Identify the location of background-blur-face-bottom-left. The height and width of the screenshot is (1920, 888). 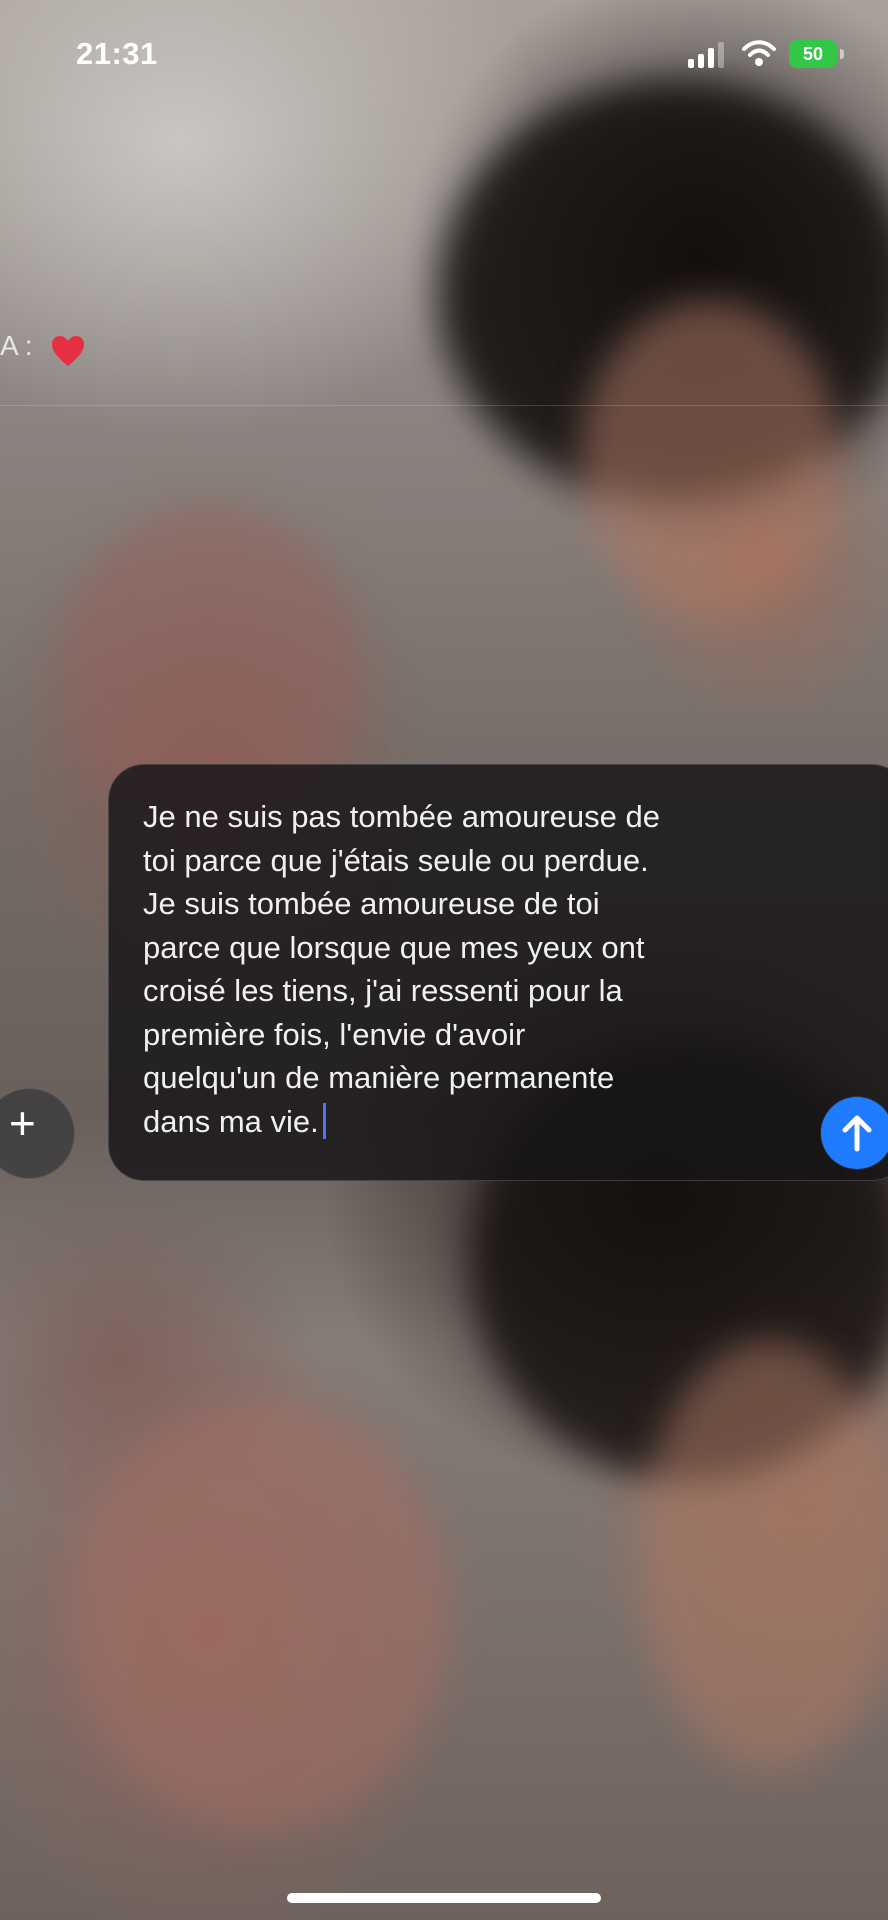
(260, 1615).